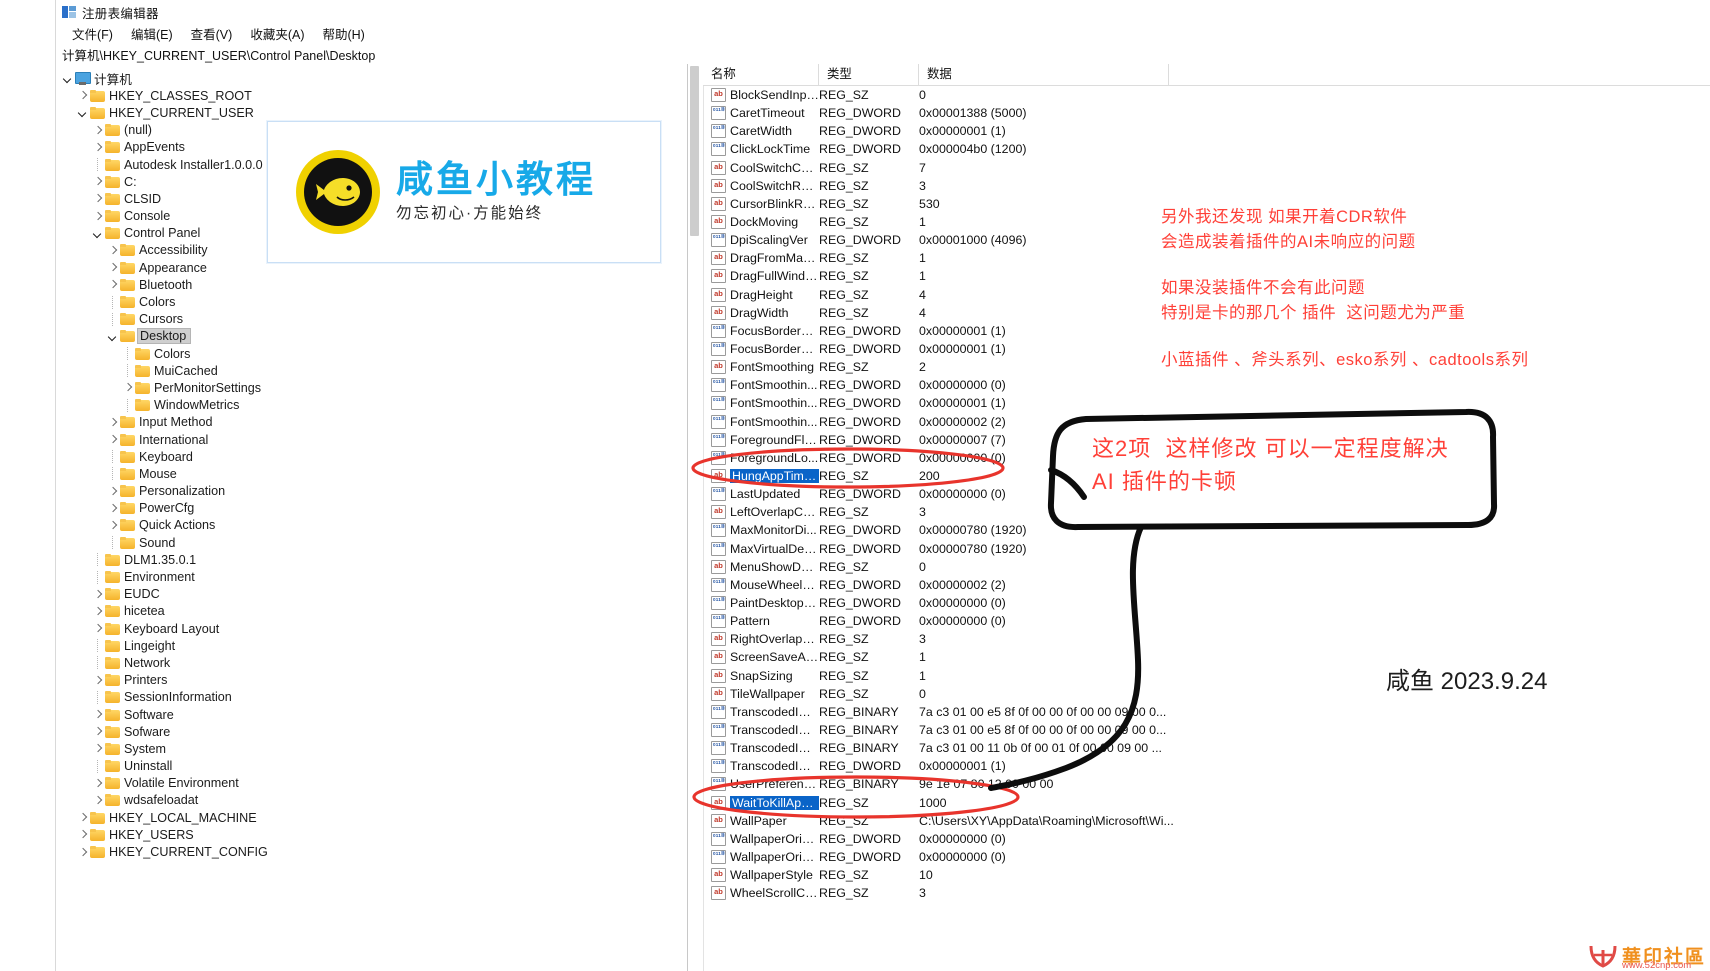 This screenshot has height=971, width=1710. What do you see at coordinates (694, 151) in the screenshot?
I see `scrollbar-thumb` at bounding box center [694, 151].